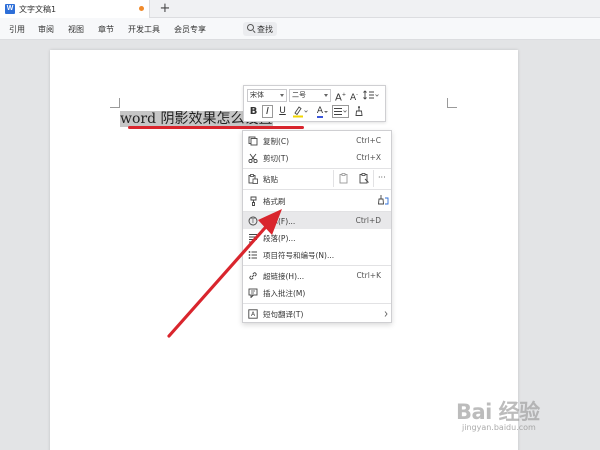 This screenshot has height=450, width=600. I want to click on bullets-numbering-icon, so click(252, 255).